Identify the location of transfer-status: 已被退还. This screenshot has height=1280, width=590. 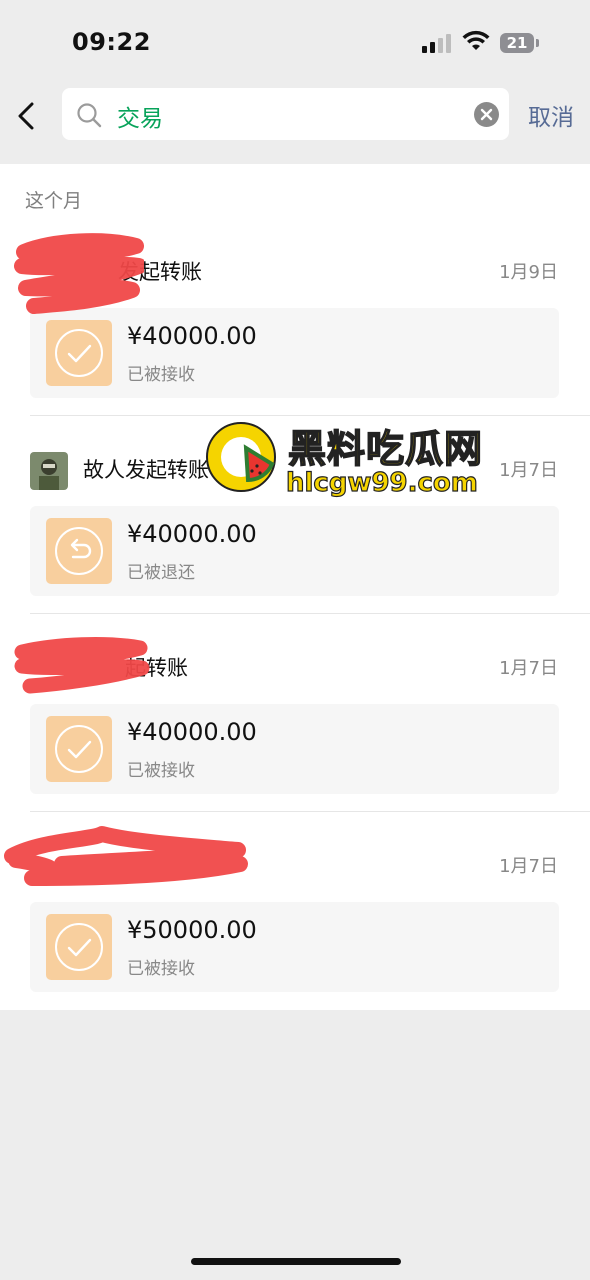
(161, 573).